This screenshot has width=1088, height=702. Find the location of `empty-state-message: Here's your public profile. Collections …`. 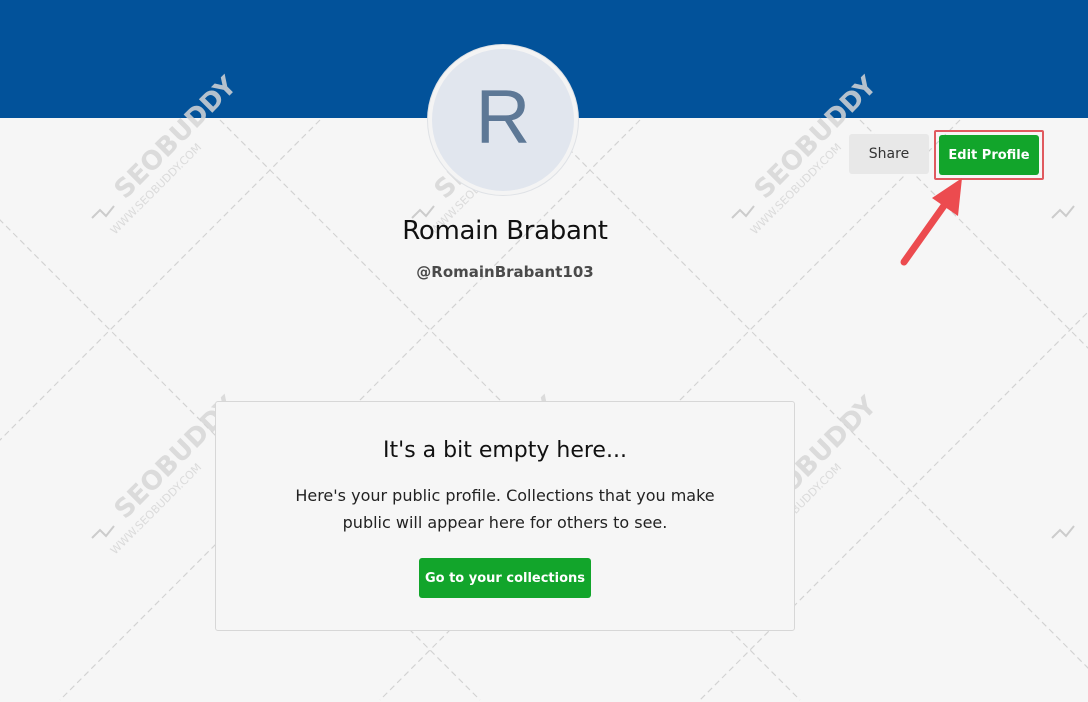

empty-state-message: Here's your public profile. Collections … is located at coordinates (505, 509).